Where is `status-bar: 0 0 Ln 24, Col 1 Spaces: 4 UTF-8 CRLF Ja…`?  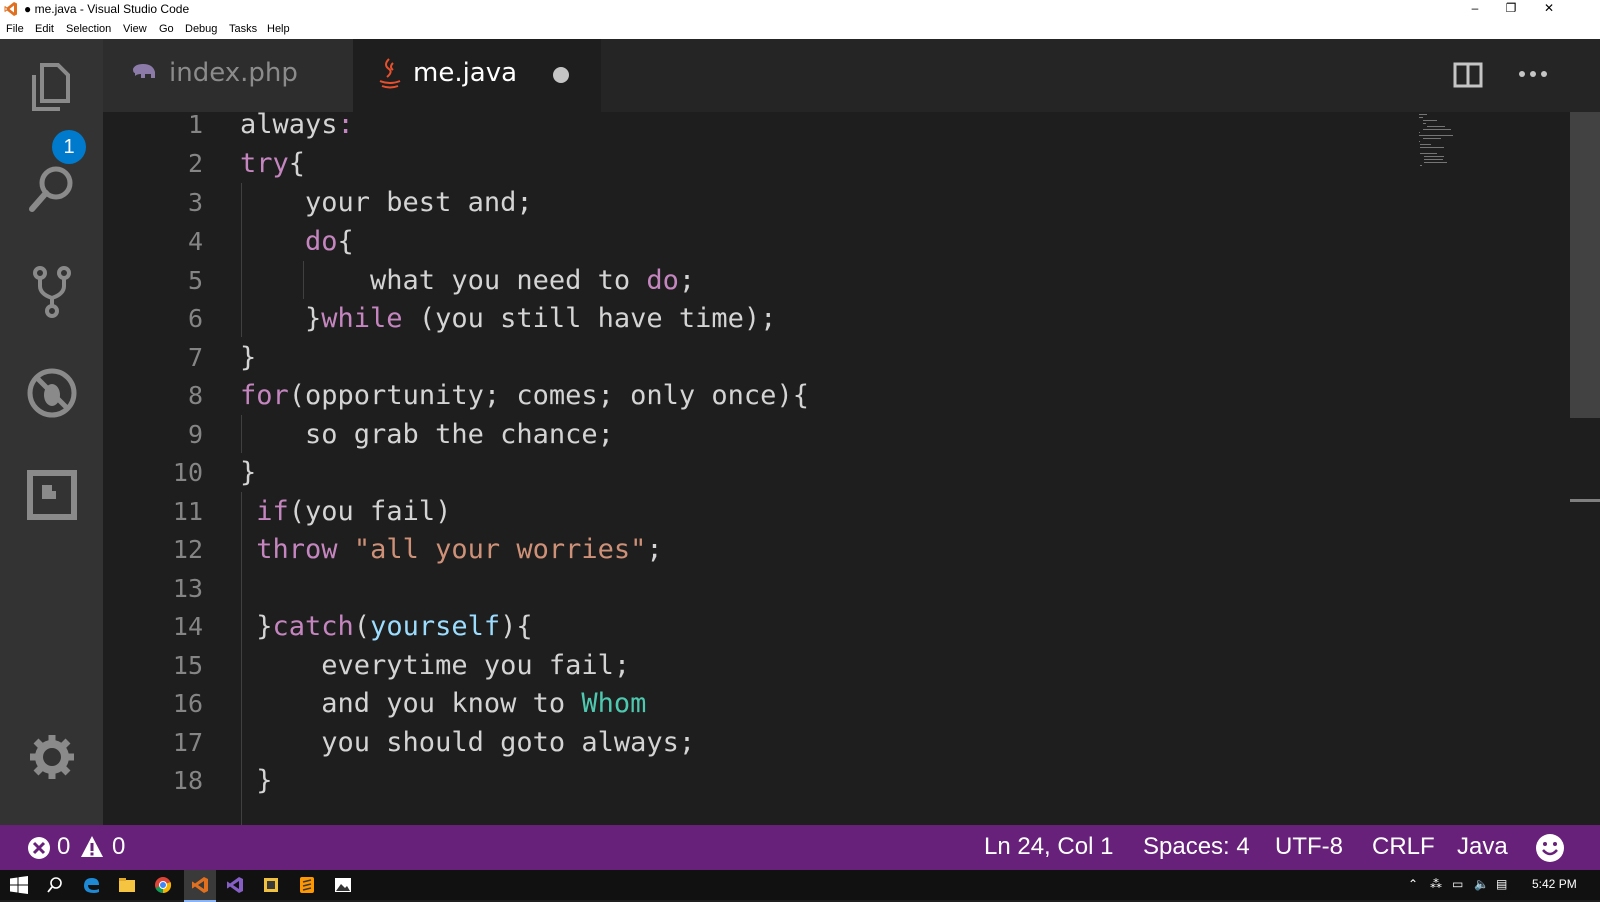
status-bar: 0 0 Ln 24, Col 1 Spaces: 4 UTF-8 CRLF Ja… is located at coordinates (800, 847).